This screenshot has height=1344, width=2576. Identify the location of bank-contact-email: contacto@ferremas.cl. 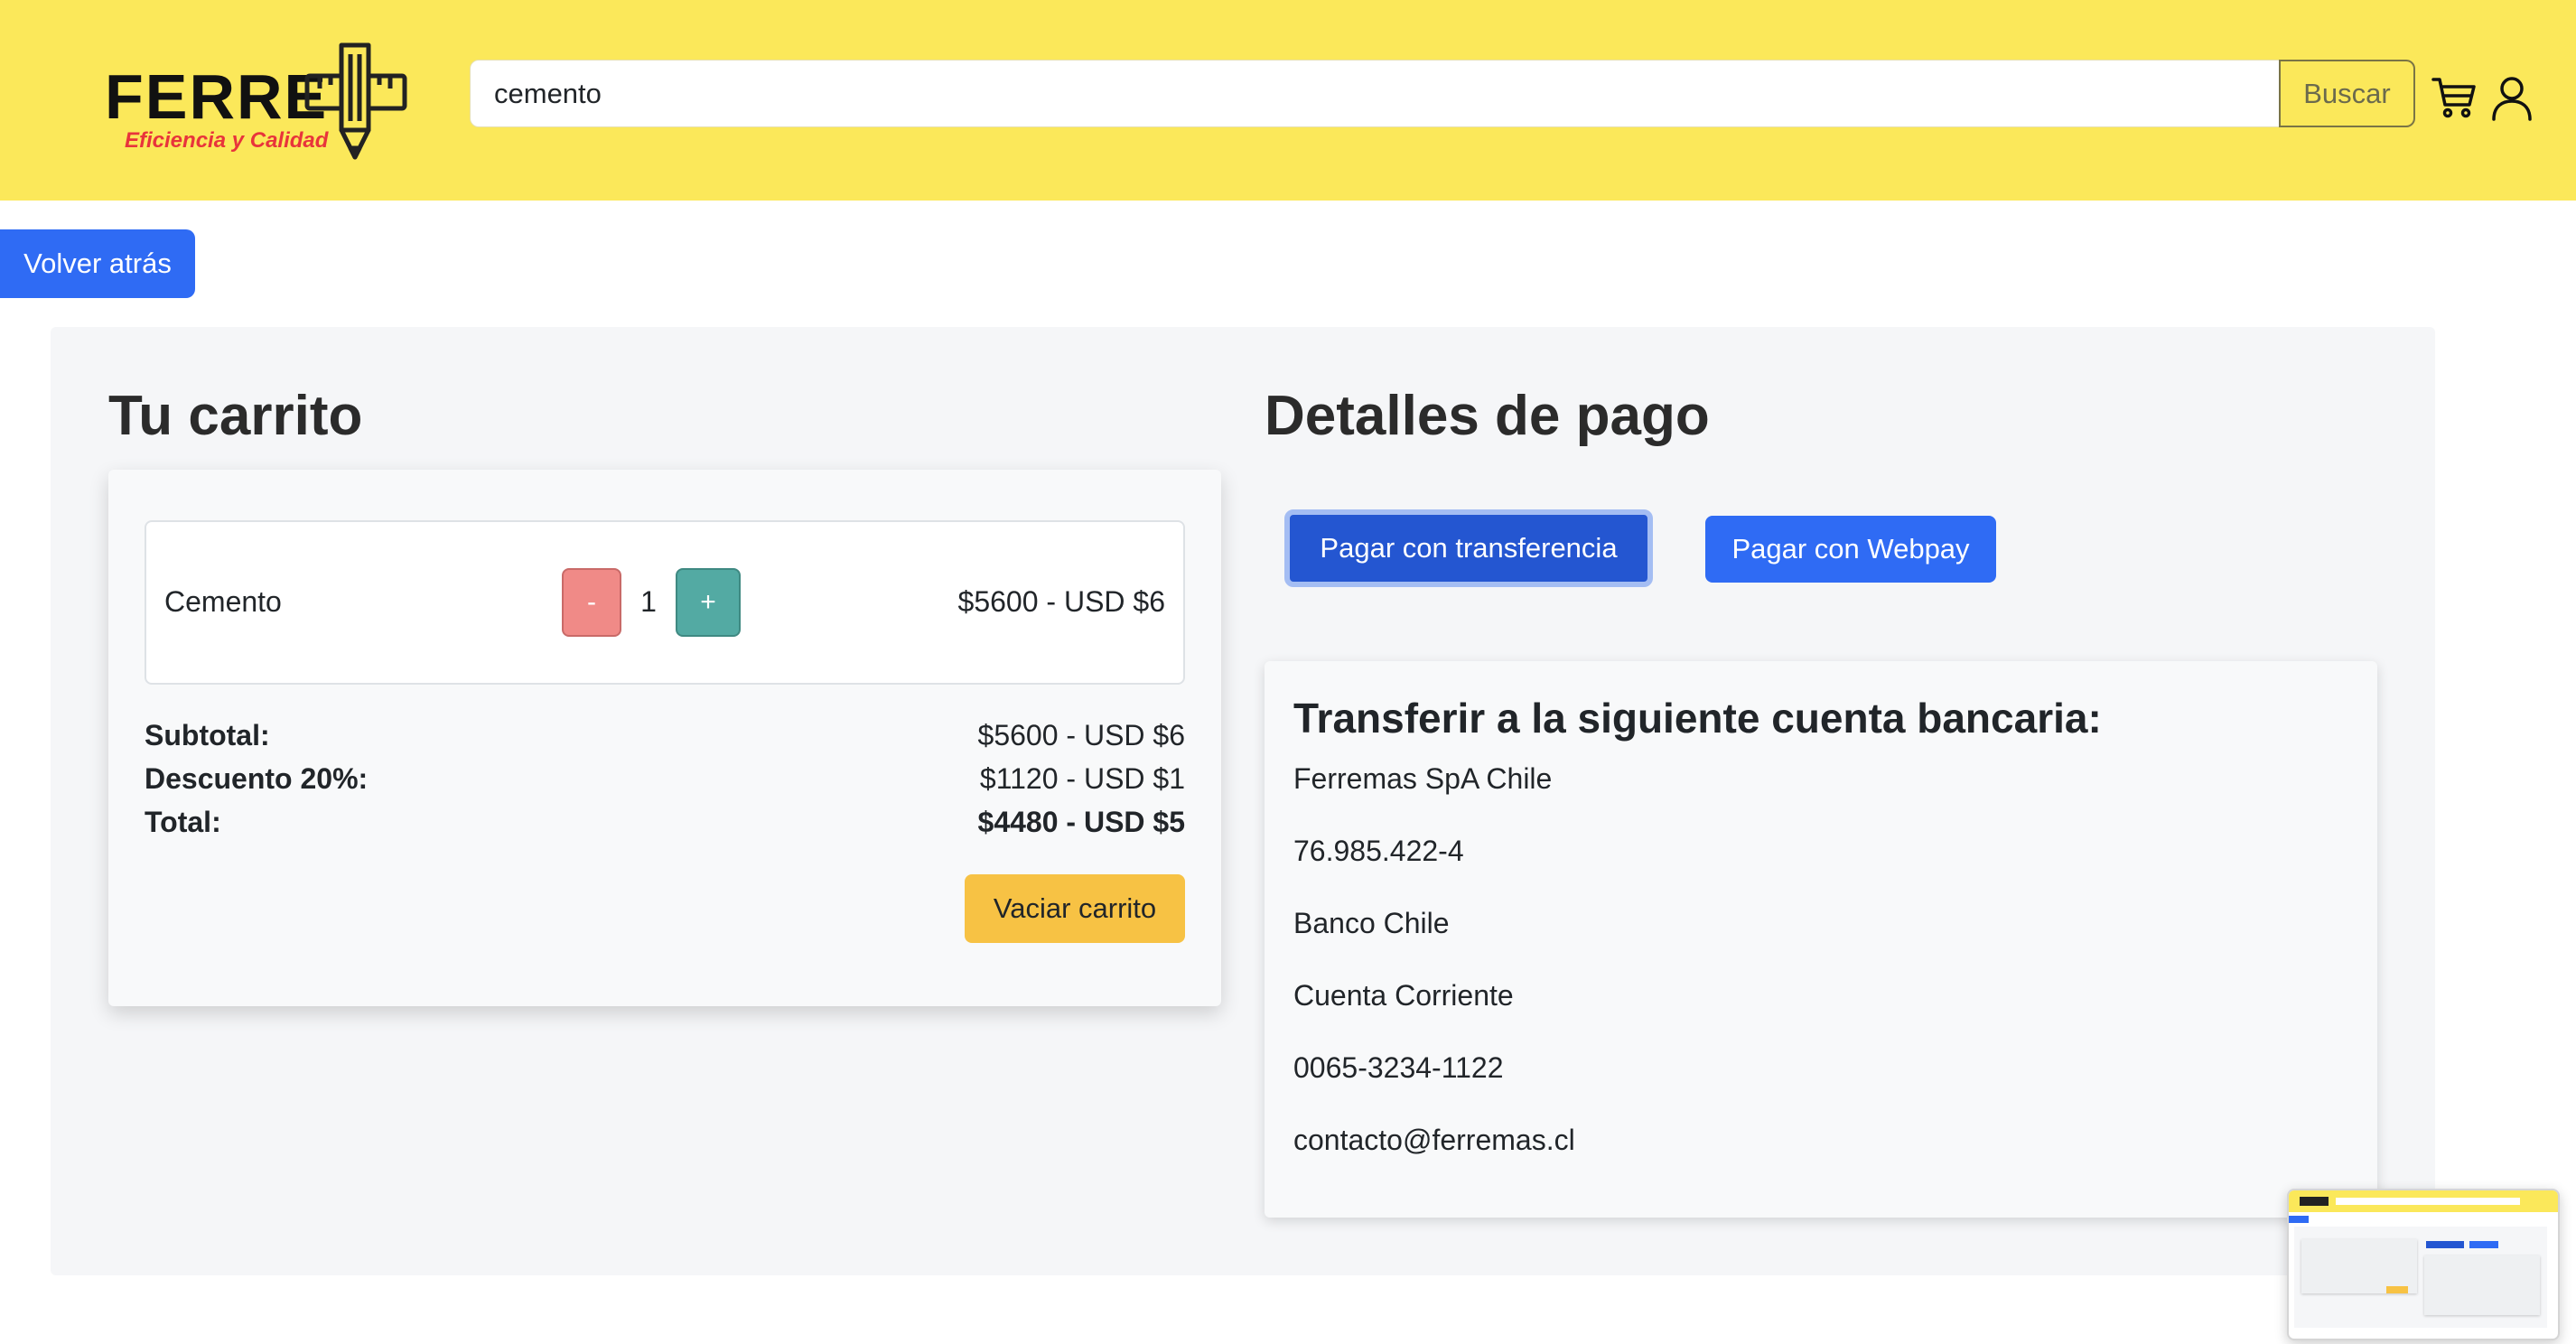
(1434, 1140).